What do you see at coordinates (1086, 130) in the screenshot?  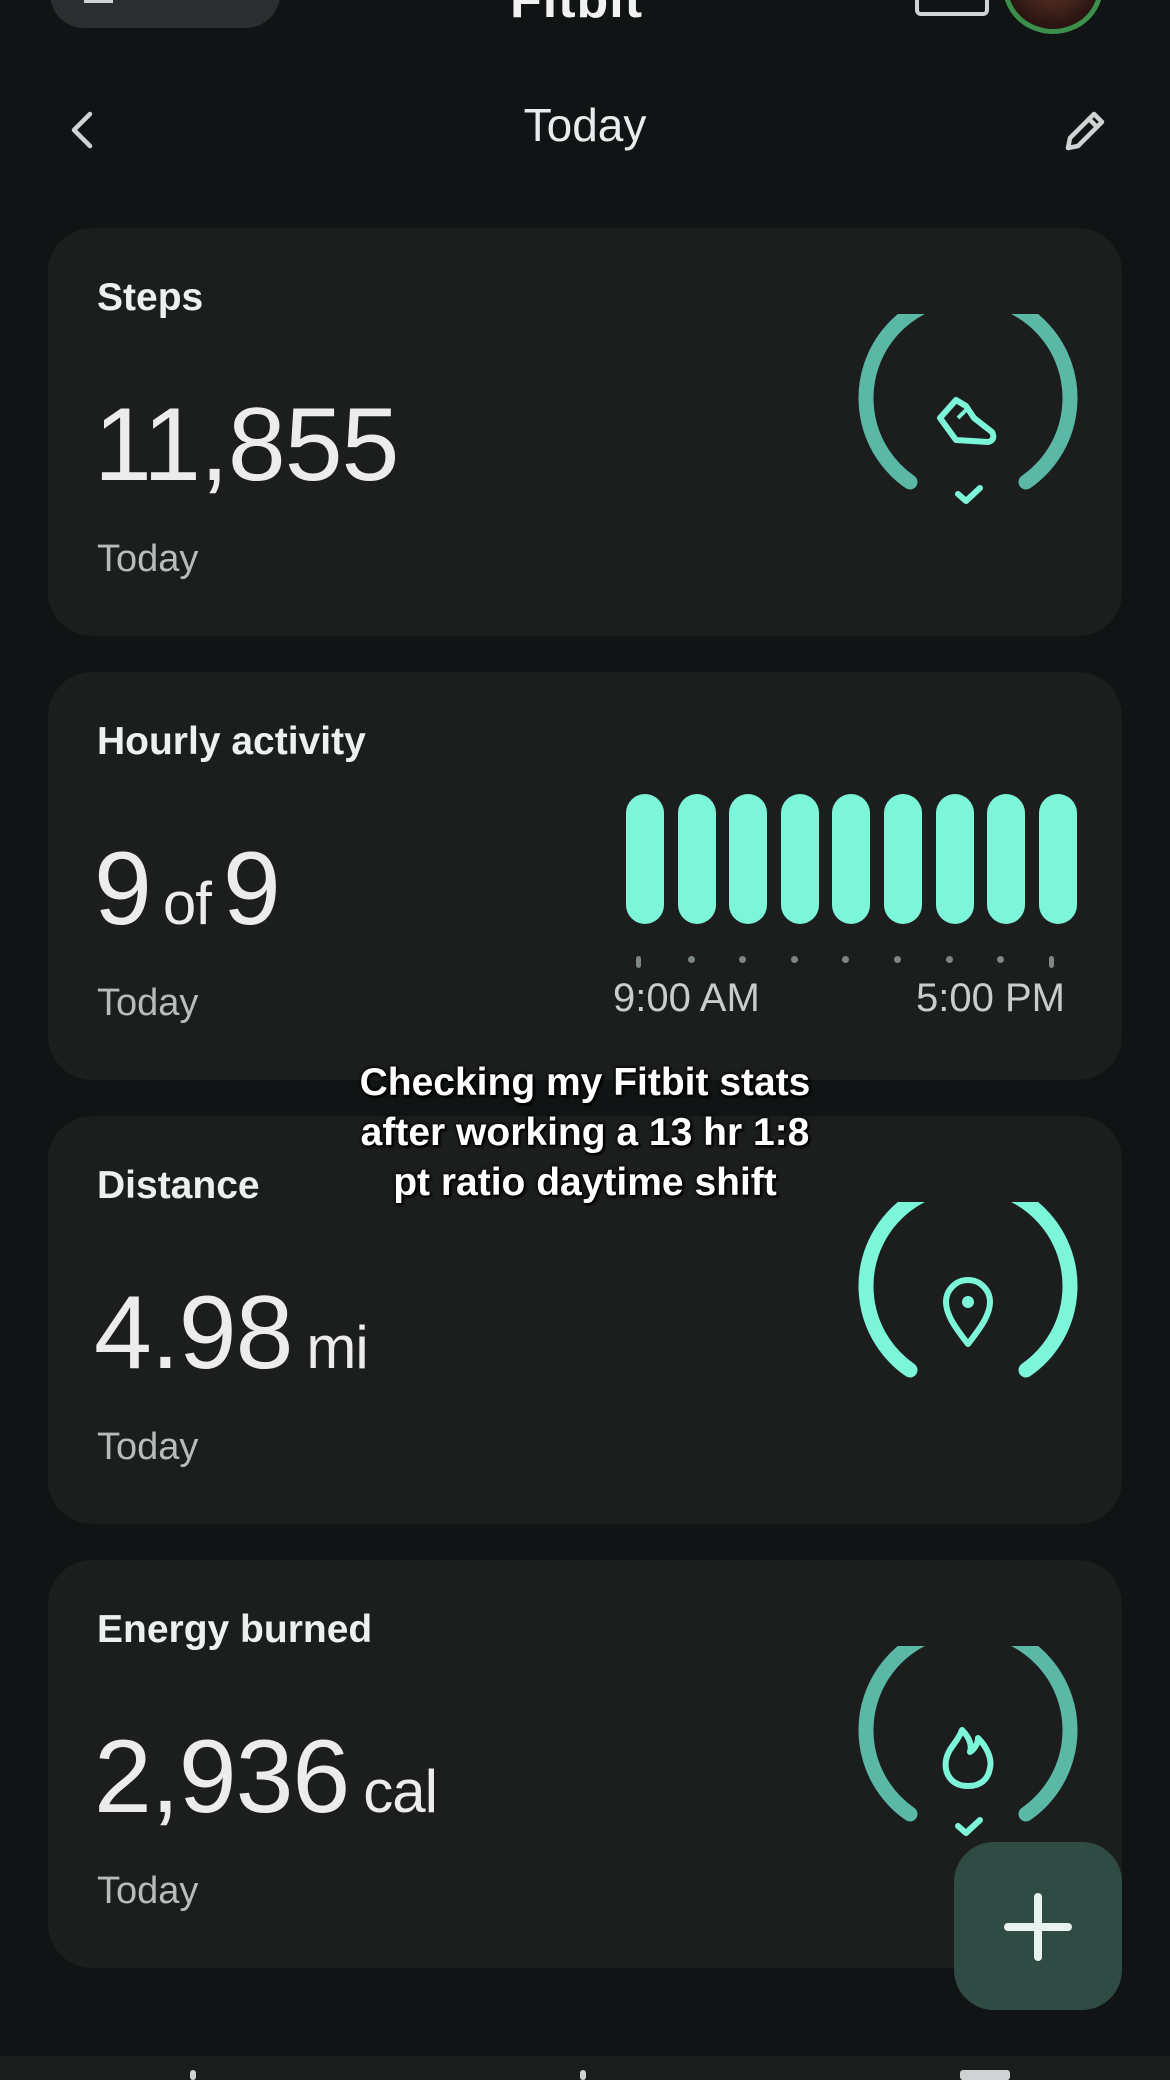 I see `pencil-icon` at bounding box center [1086, 130].